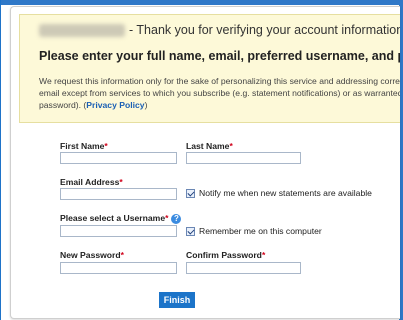 The image size is (403, 320). I want to click on confirm-password-label: Confirm Password*, so click(225, 255).